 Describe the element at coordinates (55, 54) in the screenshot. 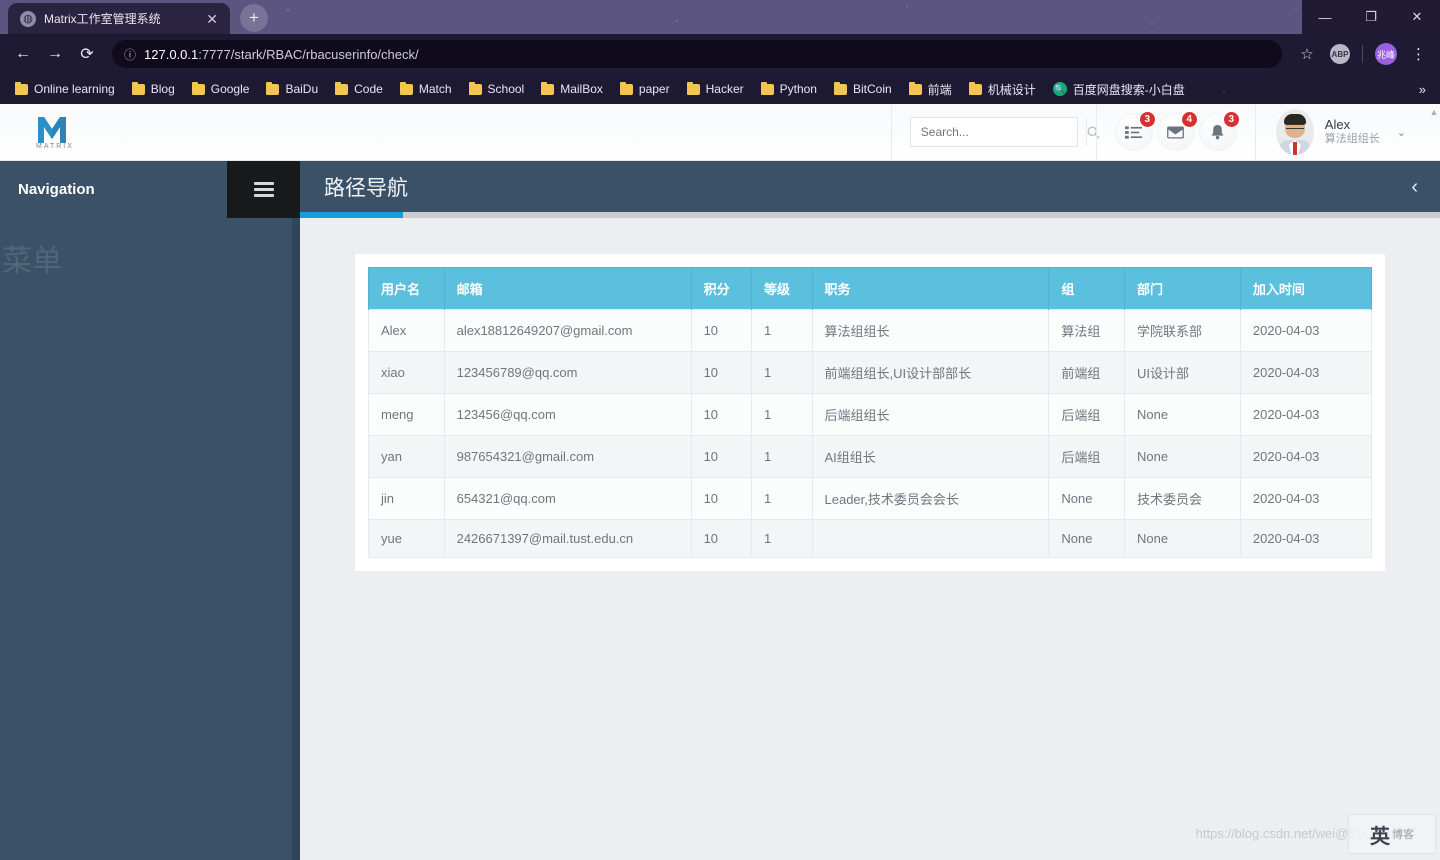

I see `forward-icon: →` at that location.